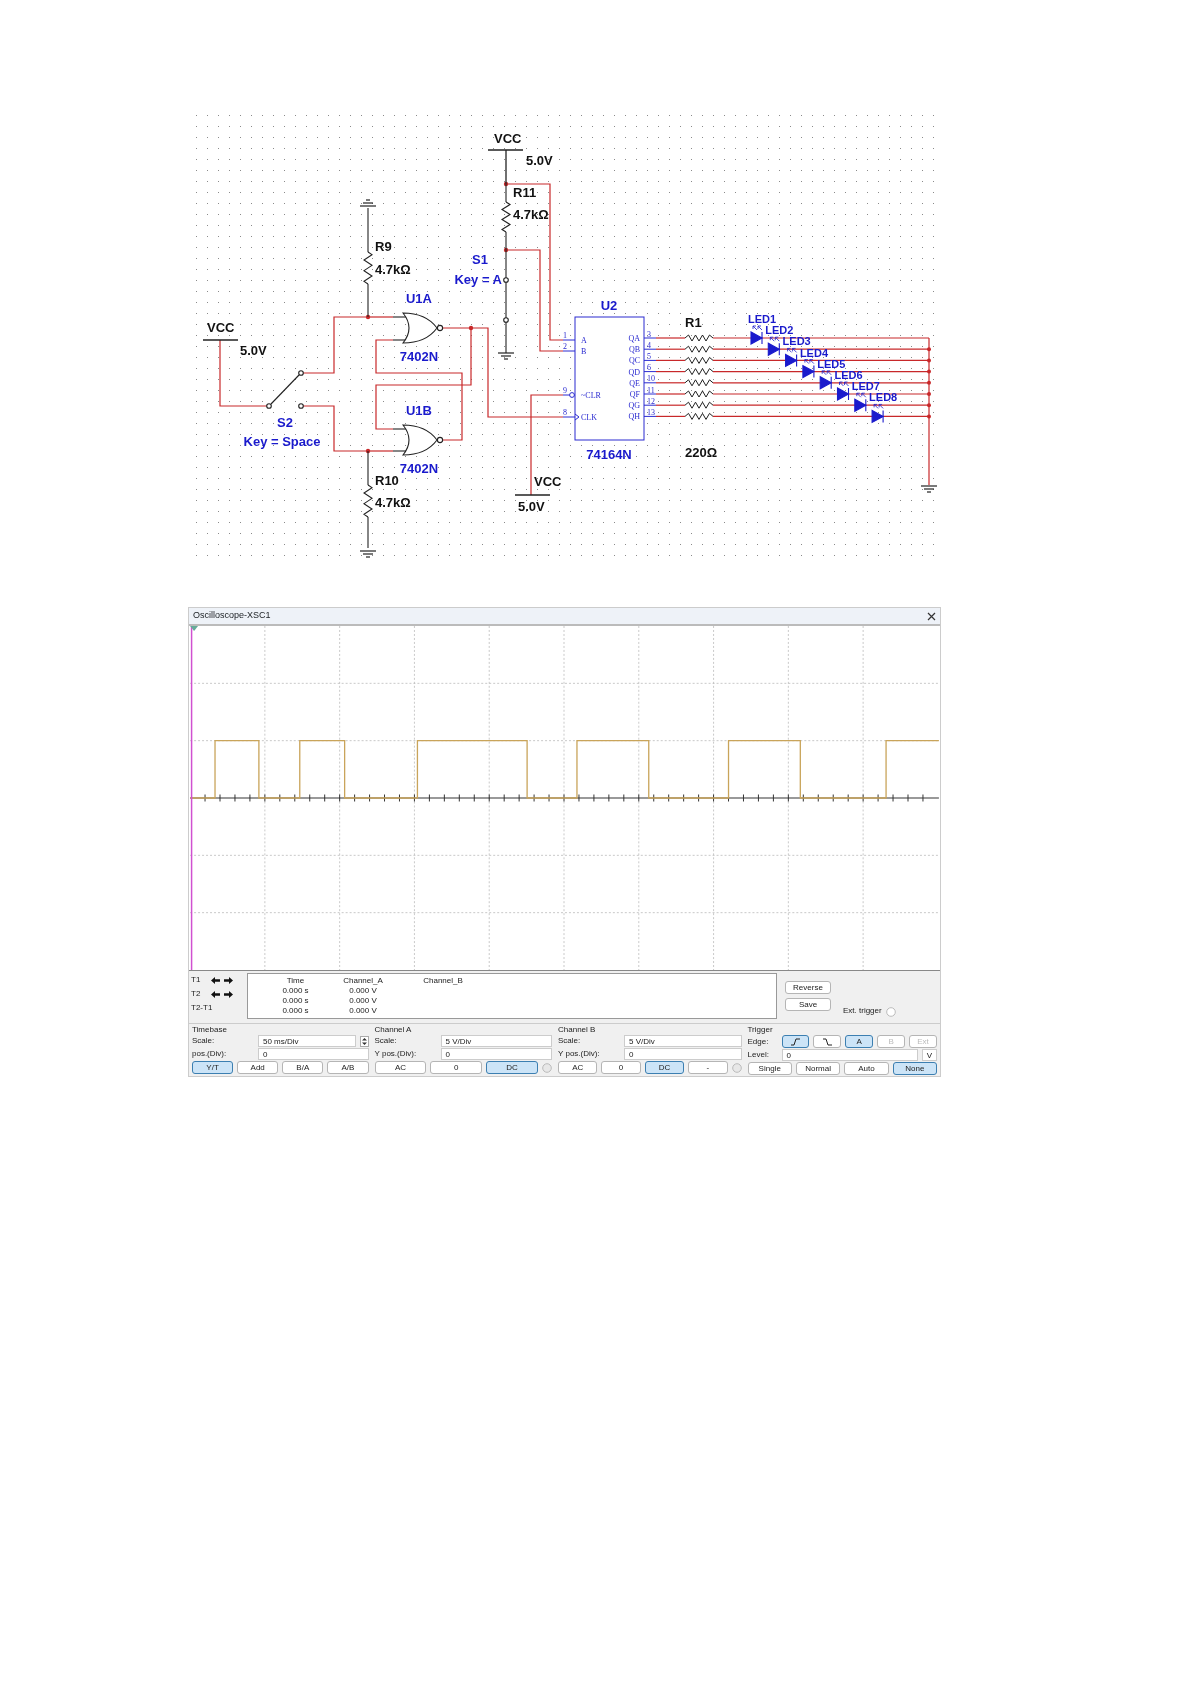 This screenshot has width=1192, height=1685. I want to click on rising-edge-icon, so click(795, 1041).